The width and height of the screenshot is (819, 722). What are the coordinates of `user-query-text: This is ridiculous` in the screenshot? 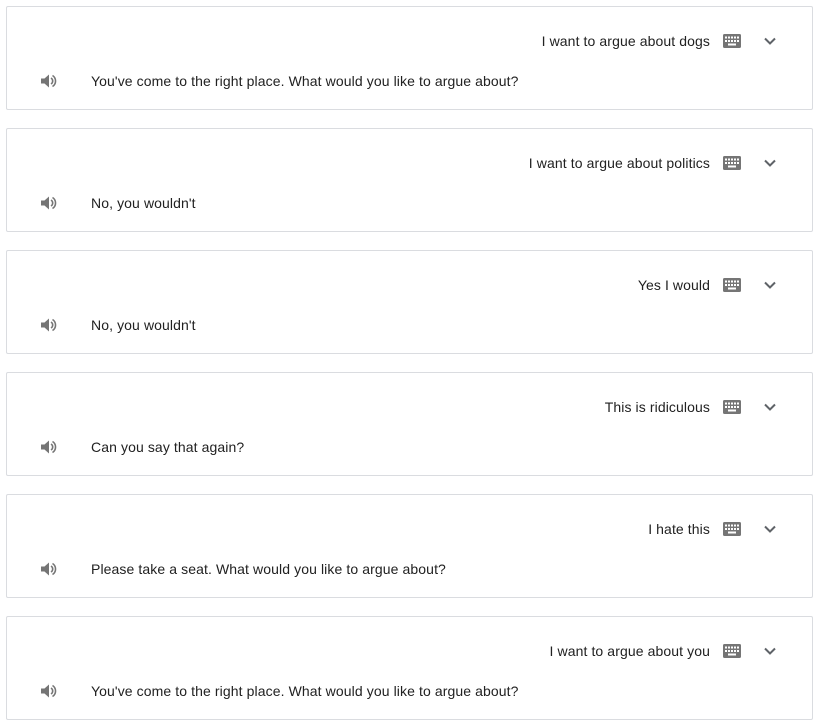 It's located at (657, 407).